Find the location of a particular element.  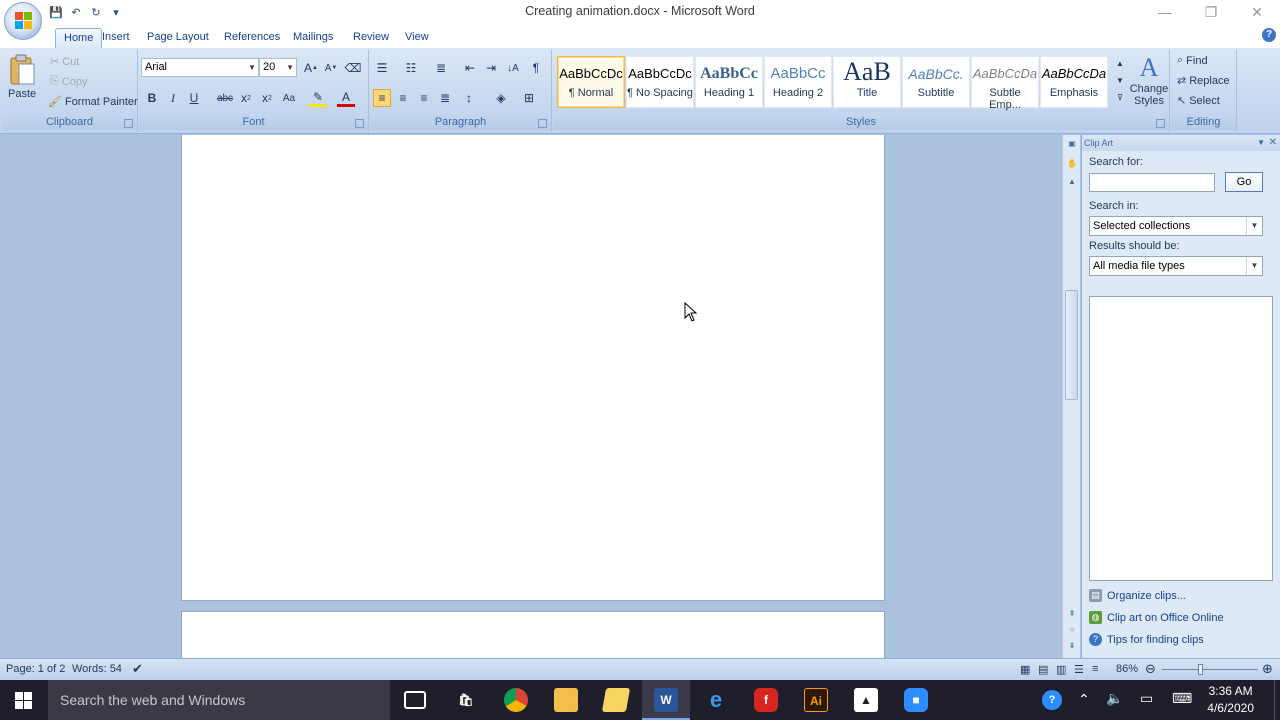

shading-icon: ◈ is located at coordinates (501, 98).